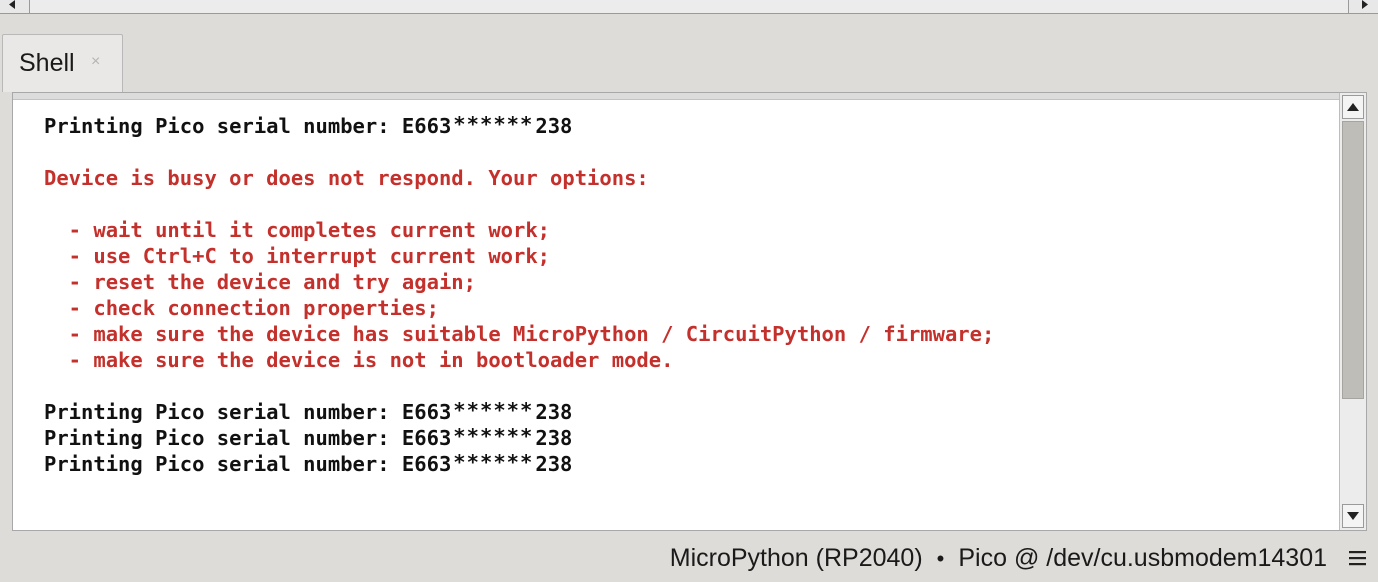 This screenshot has height=582, width=1378. What do you see at coordinates (12, 4) in the screenshot?
I see `triangle-left-icon` at bounding box center [12, 4].